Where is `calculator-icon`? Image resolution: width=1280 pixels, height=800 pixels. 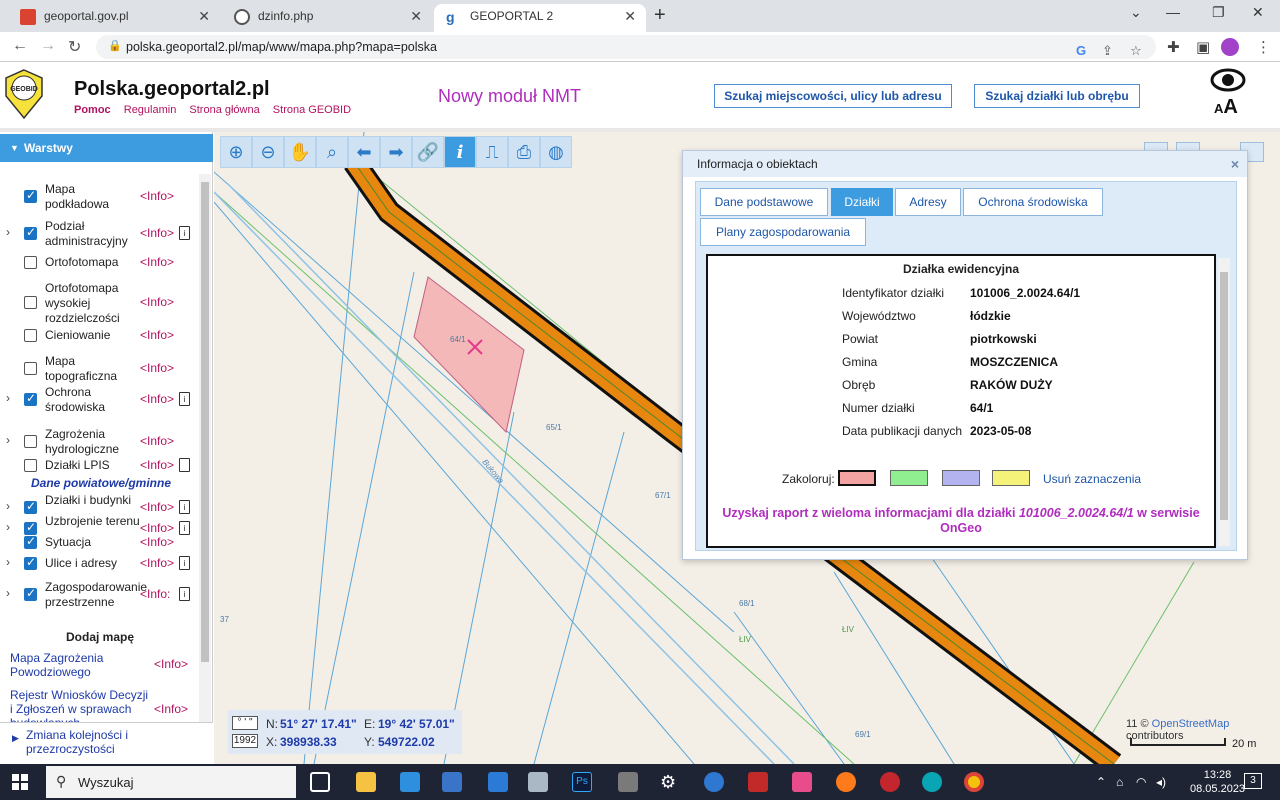
calculator-icon is located at coordinates (628, 782).